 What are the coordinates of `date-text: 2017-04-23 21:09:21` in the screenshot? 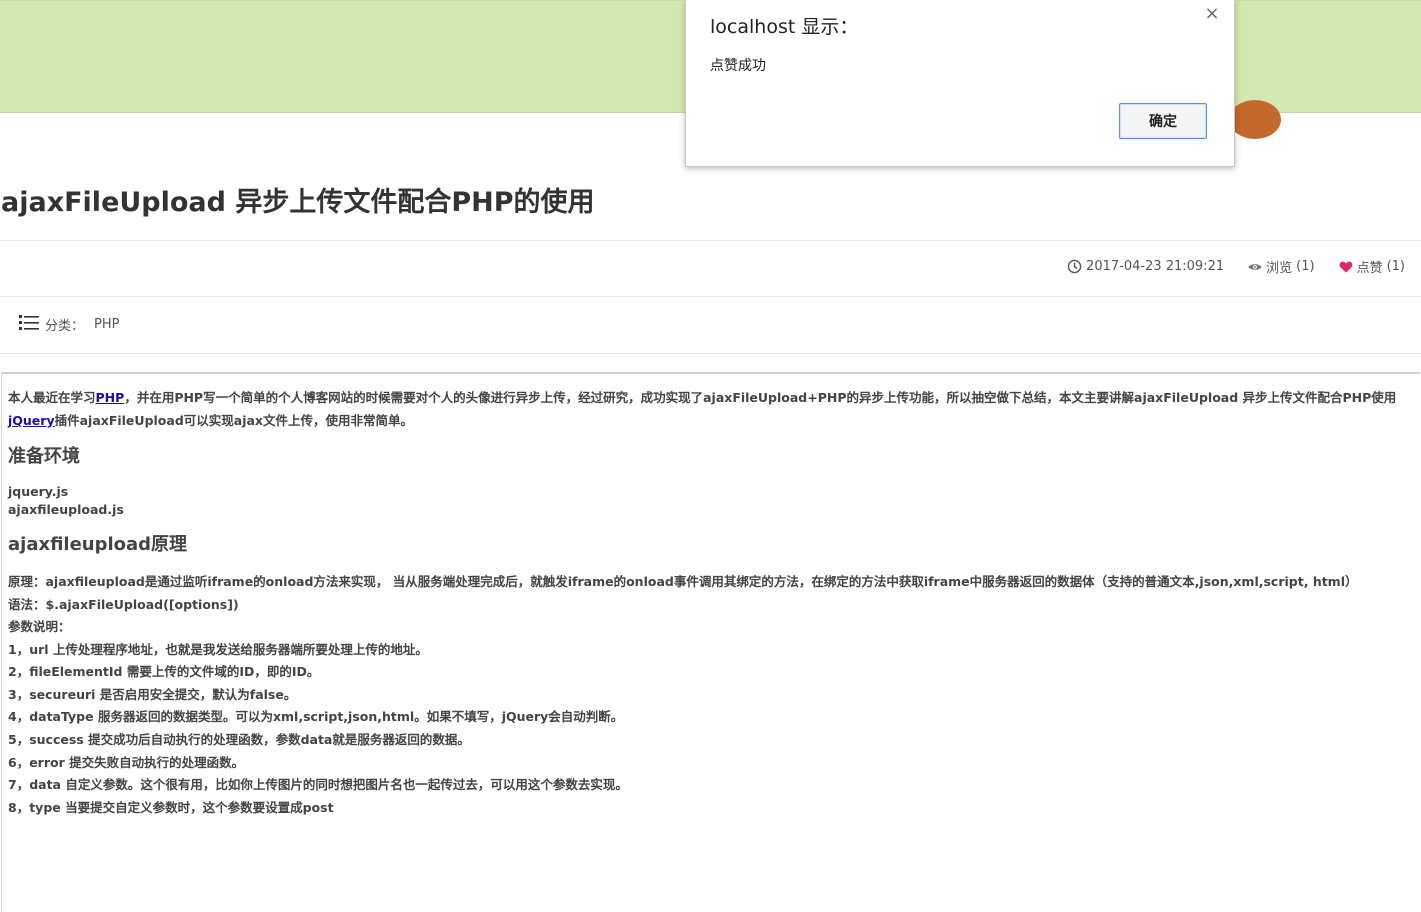 It's located at (1155, 266).